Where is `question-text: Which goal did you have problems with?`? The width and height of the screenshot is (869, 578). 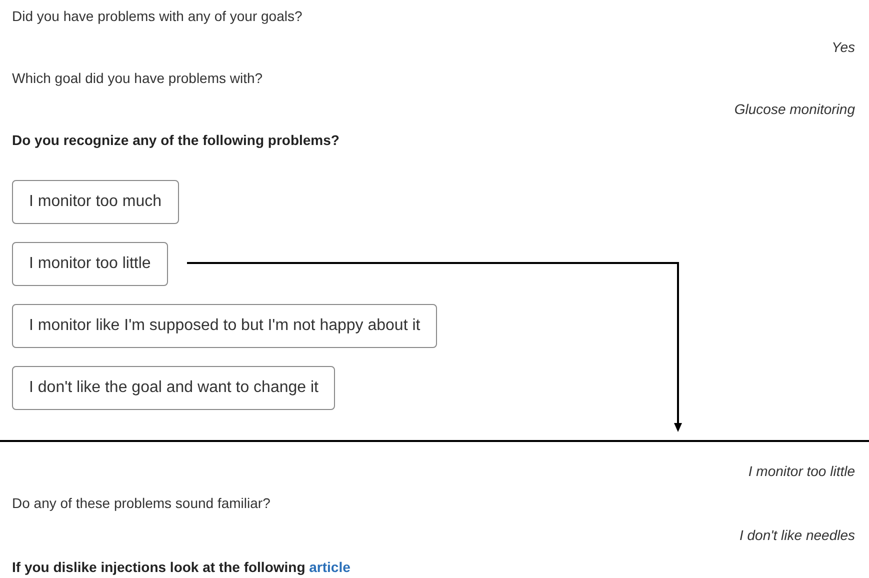
question-text: Which goal did you have problems with? is located at coordinates (137, 78).